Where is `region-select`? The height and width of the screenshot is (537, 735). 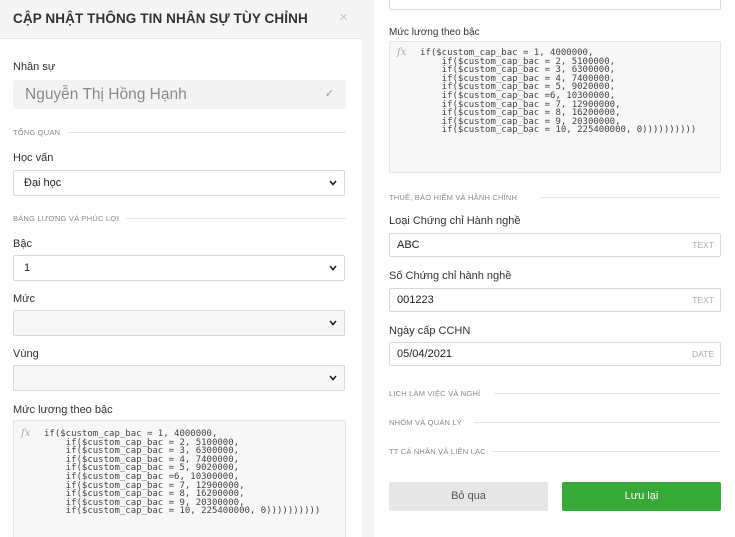 region-select is located at coordinates (179, 378).